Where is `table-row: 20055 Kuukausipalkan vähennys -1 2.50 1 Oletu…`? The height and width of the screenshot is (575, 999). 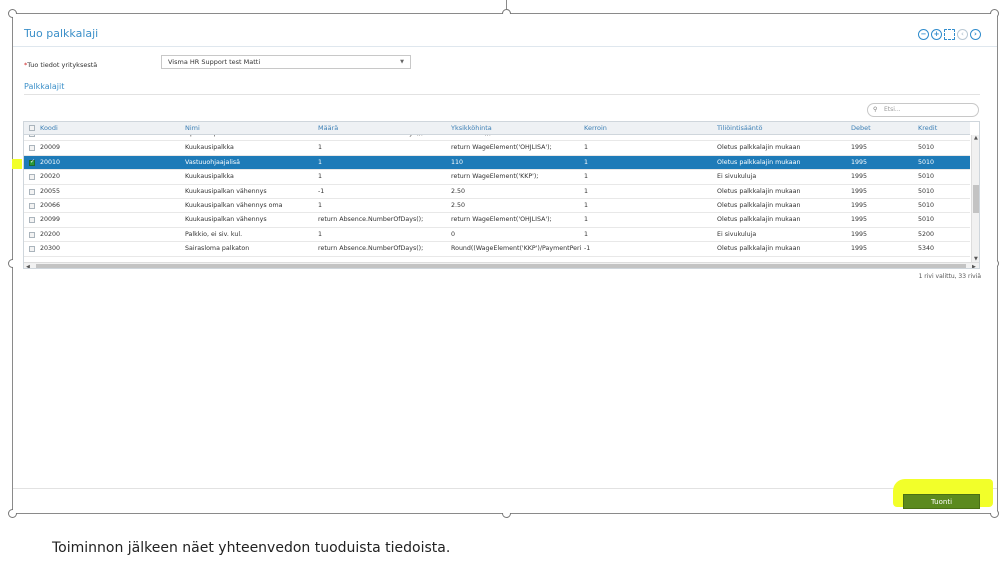
table-row: 20055 Kuukausipalkan vähennys -1 2.50 1 Oletu… is located at coordinates (497, 192).